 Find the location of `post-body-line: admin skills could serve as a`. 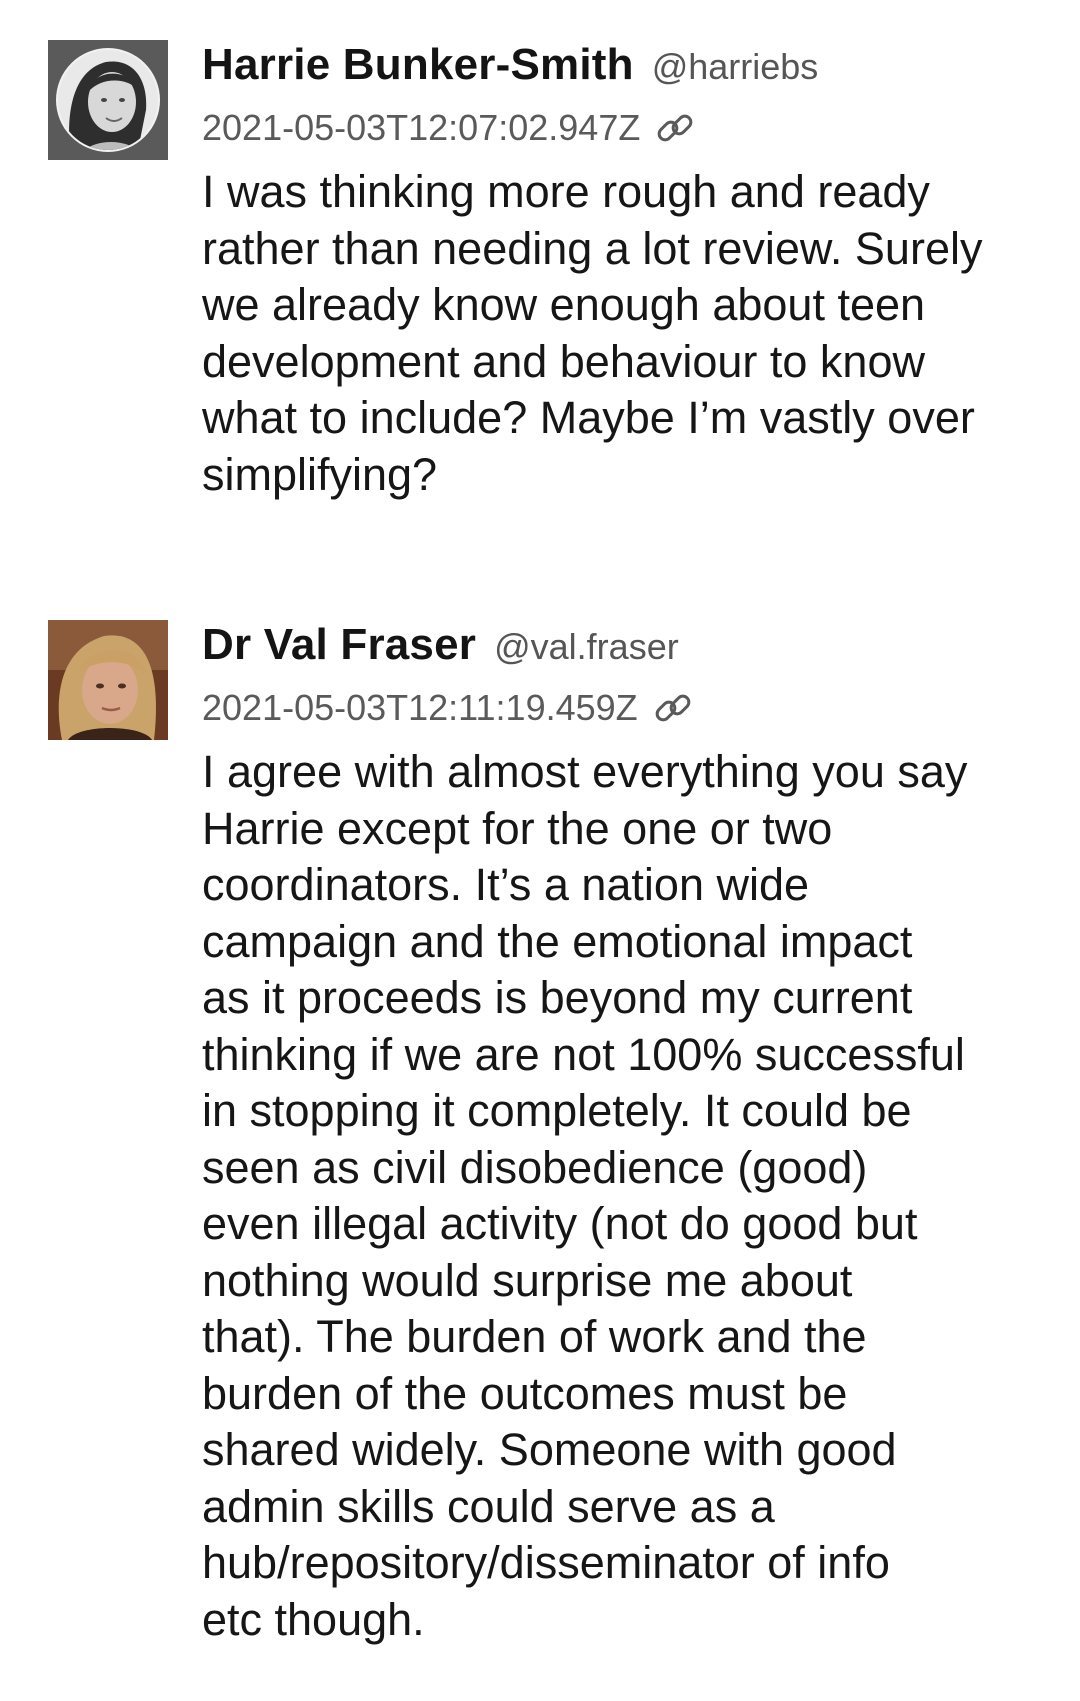

post-body-line: admin skills could serve as a is located at coordinates (488, 1506).